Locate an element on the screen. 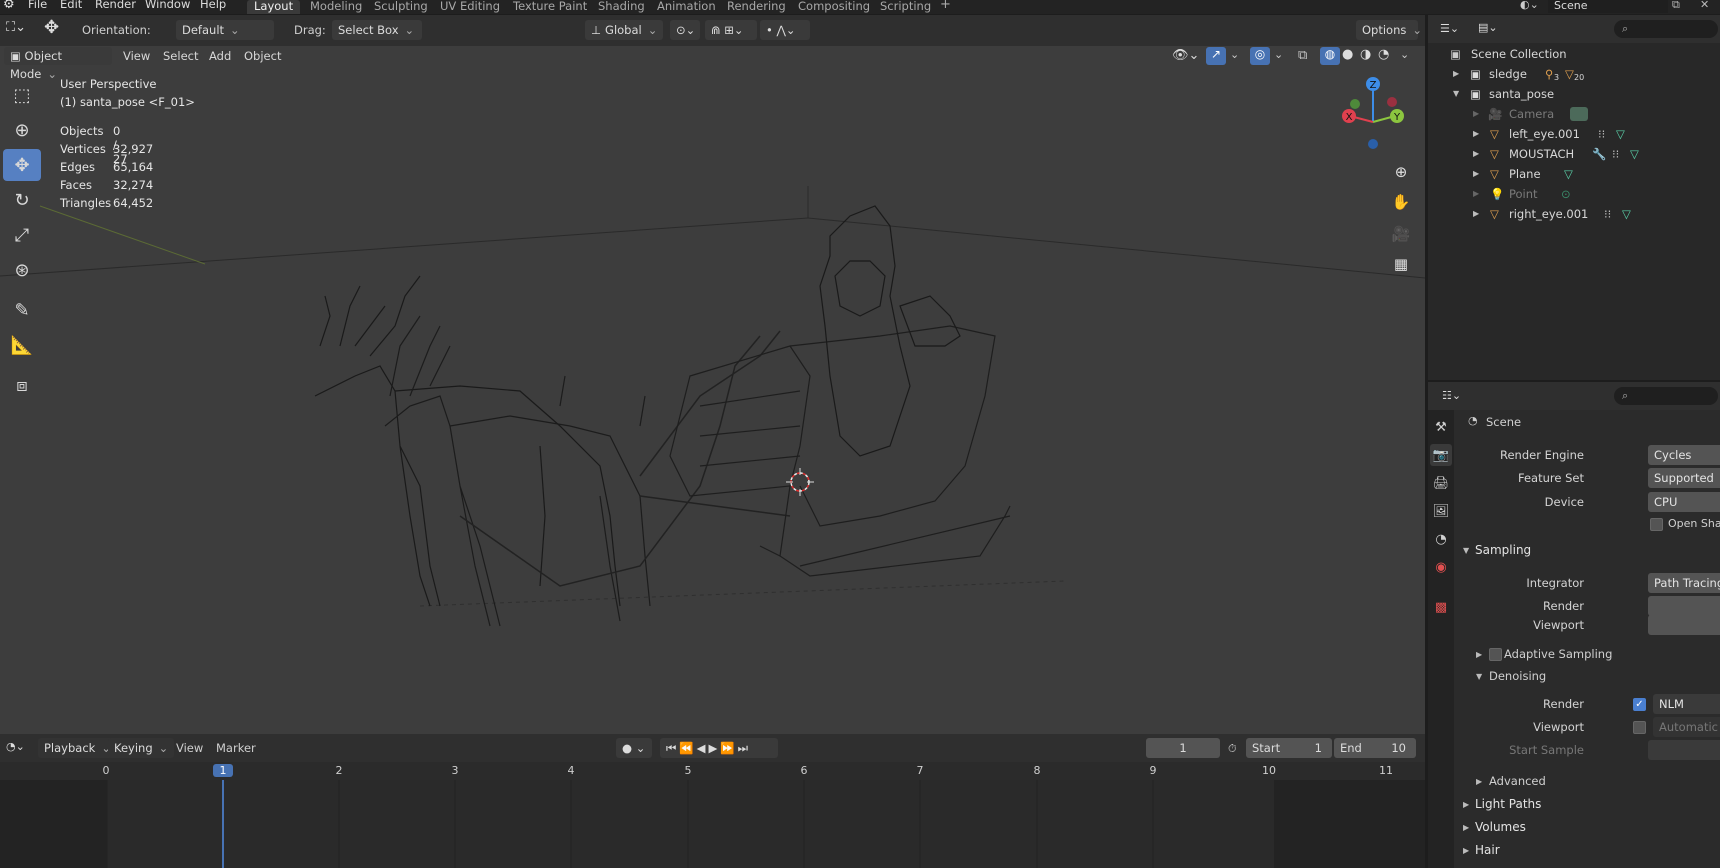 The image size is (1720, 868). pan-hand-icon: ✋ is located at coordinates (1401, 202).